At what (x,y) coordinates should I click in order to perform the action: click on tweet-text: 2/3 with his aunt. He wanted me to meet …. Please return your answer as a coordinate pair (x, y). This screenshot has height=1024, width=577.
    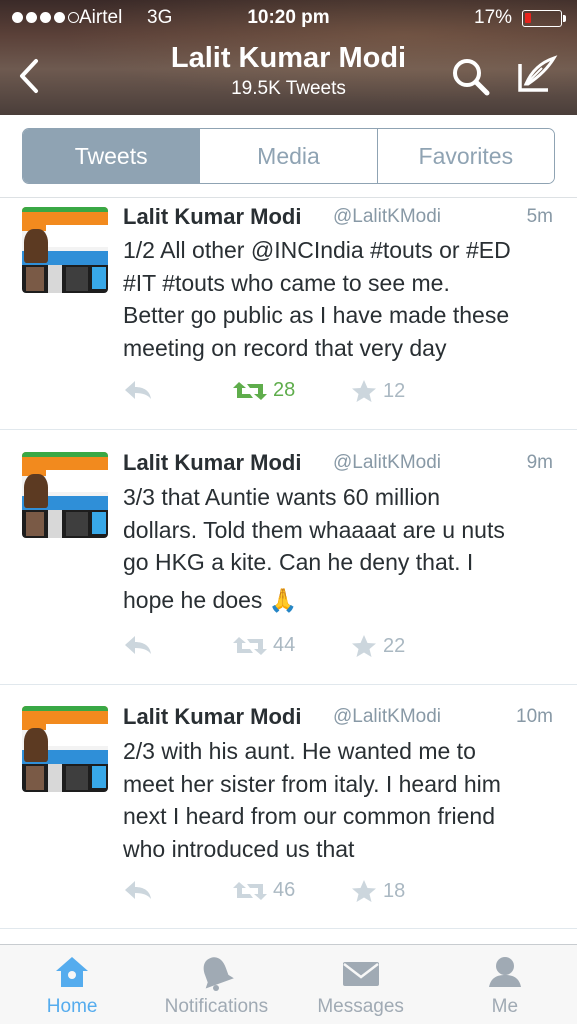
    Looking at the image, I should click on (343, 800).